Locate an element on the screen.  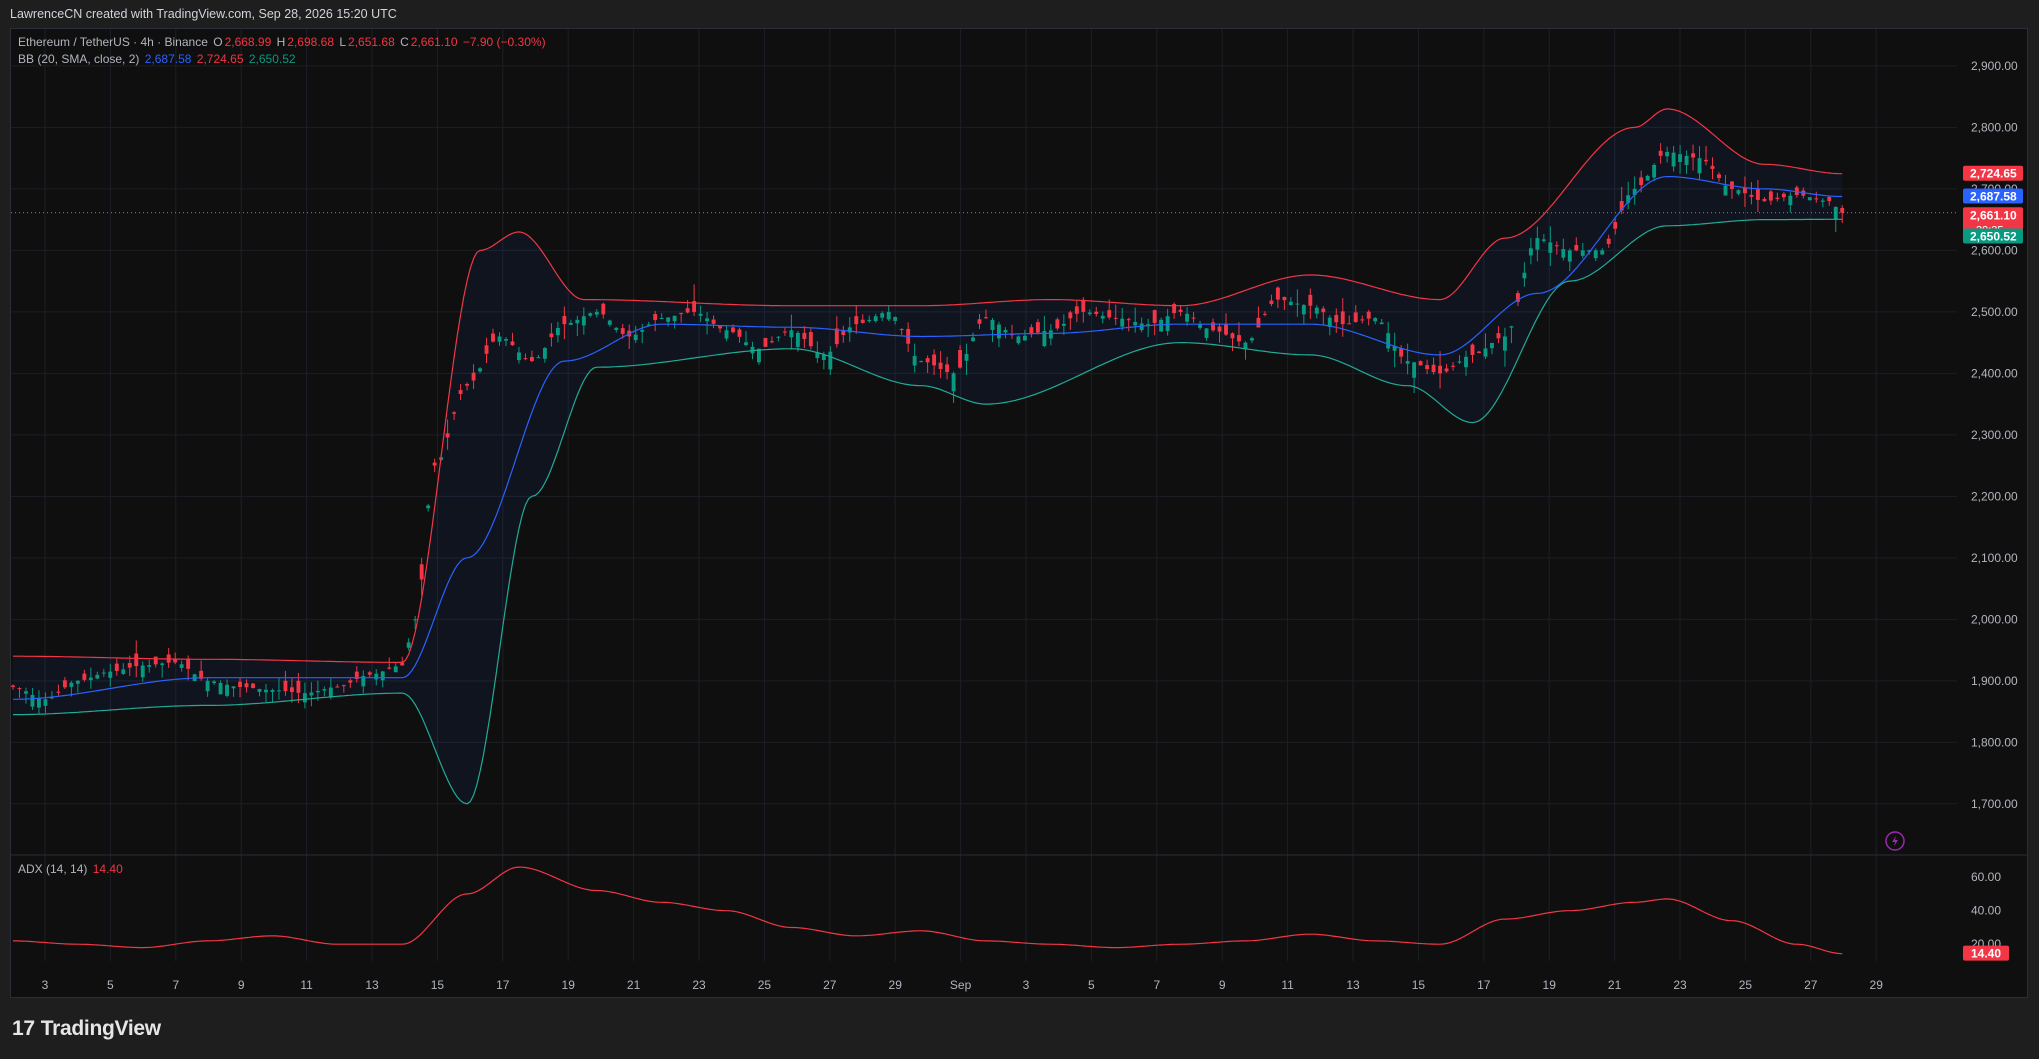
price-tick-label: 2,800.00 is located at coordinates (1994, 127).